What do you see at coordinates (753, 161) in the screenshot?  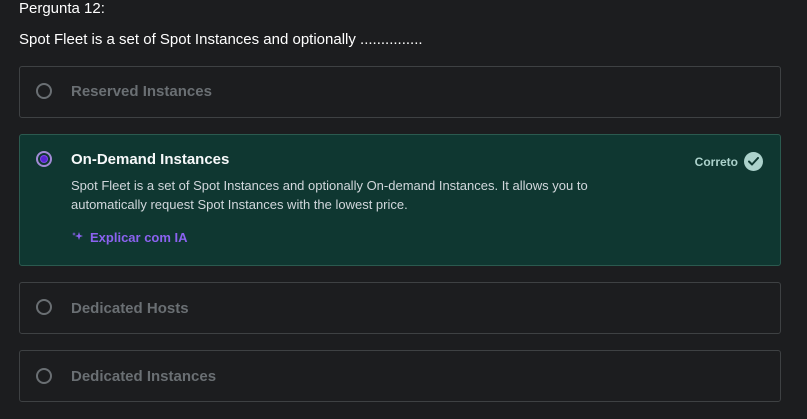 I see `check-circle-icon` at bounding box center [753, 161].